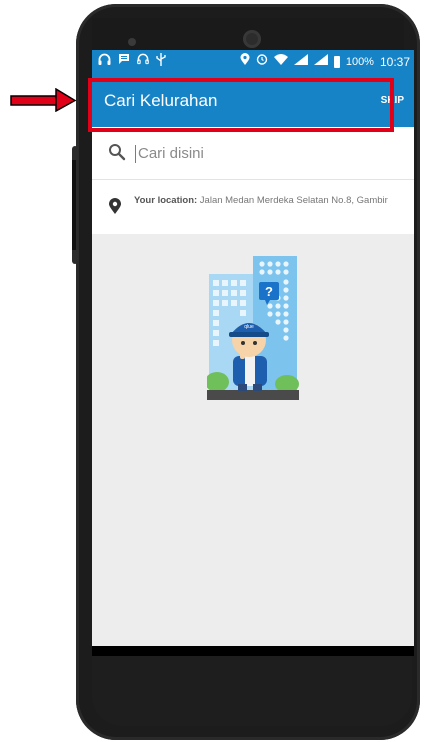  Describe the element at coordinates (253, 651) in the screenshot. I see `navigation-strip` at that location.